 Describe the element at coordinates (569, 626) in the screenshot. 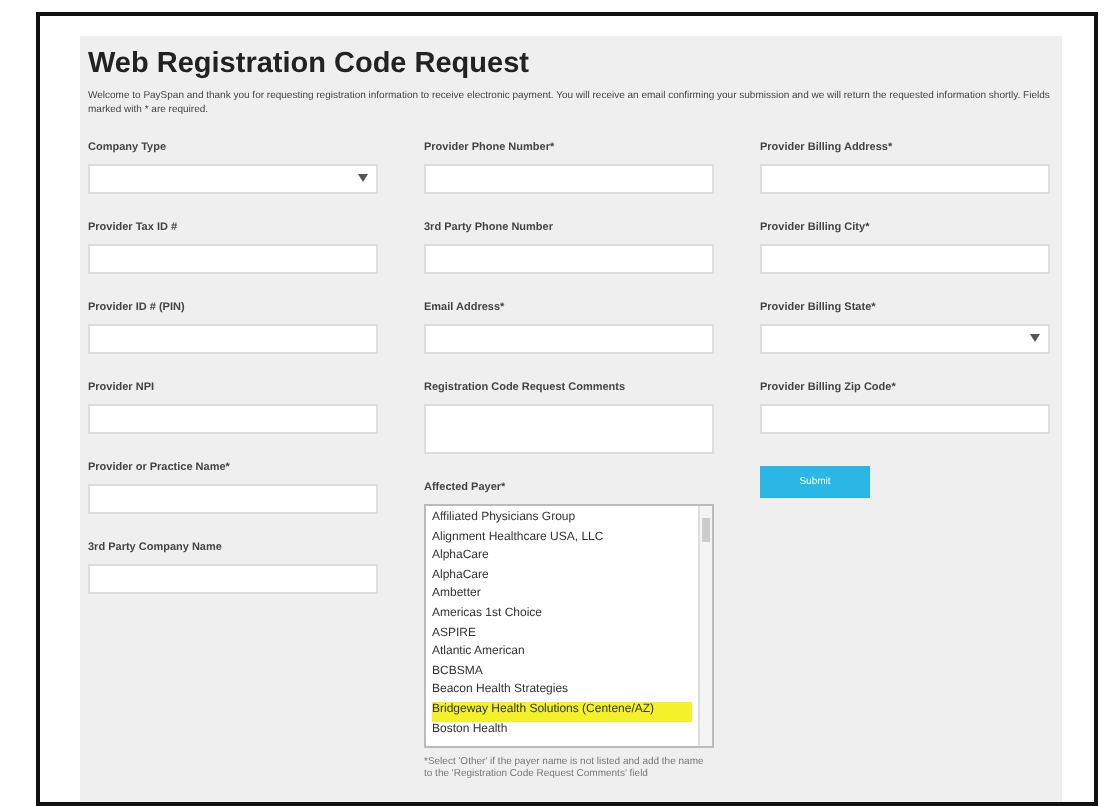

I see `payer-listbox` at that location.